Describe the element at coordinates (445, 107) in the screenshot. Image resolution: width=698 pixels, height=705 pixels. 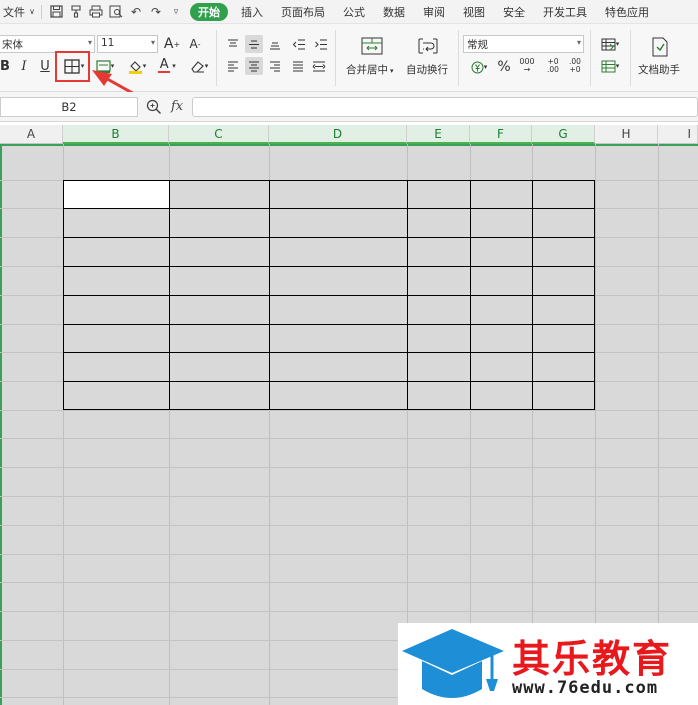
I see `formula-input` at that location.